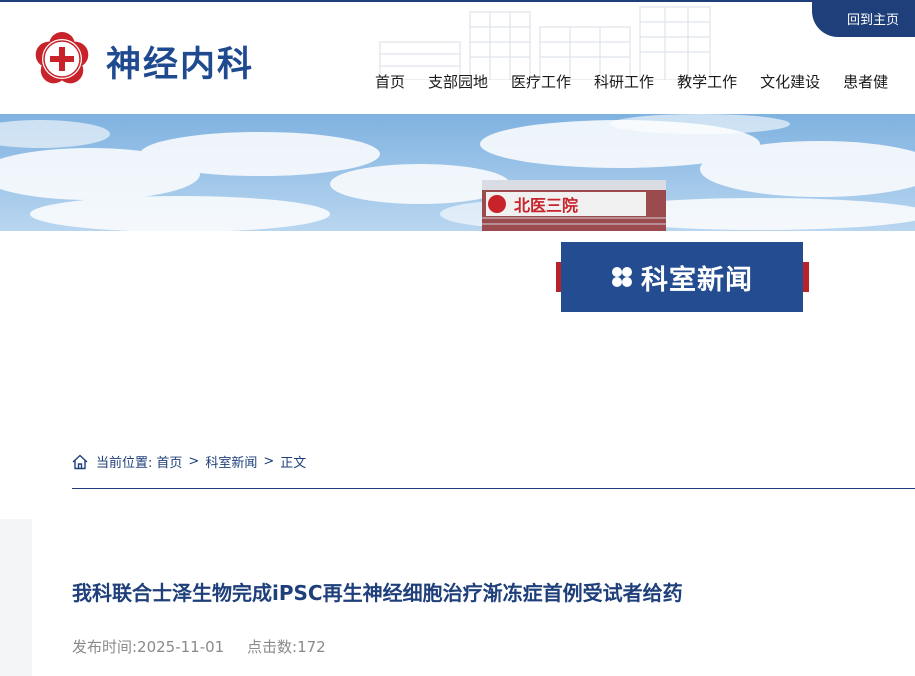  What do you see at coordinates (707, 81) in the screenshot?
I see `nav-item-teaching: 教学工作` at bounding box center [707, 81].